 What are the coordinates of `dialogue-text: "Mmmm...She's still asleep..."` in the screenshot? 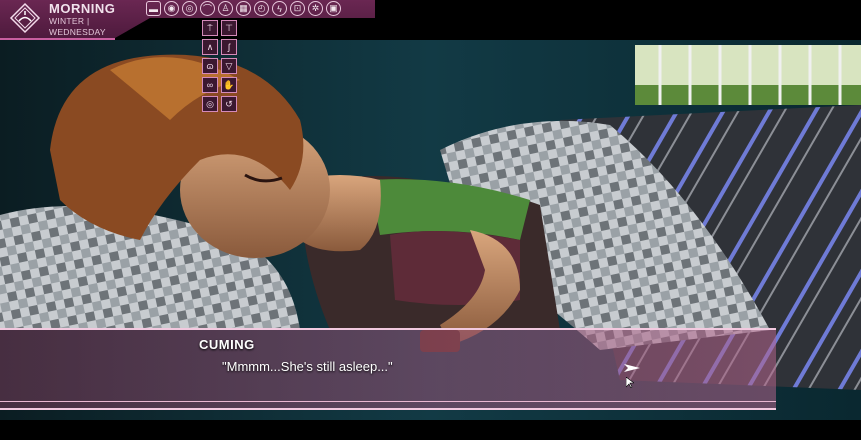 It's located at (307, 366).